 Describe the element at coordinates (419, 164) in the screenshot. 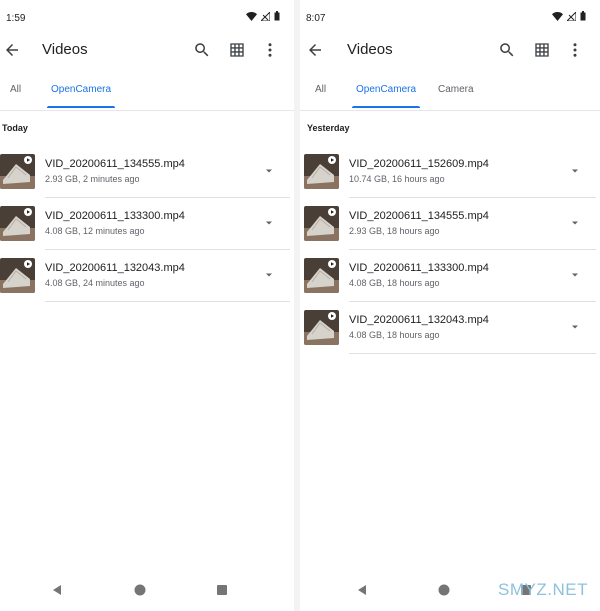

I see `file-name: VID_20200611_152609.mp4` at that location.